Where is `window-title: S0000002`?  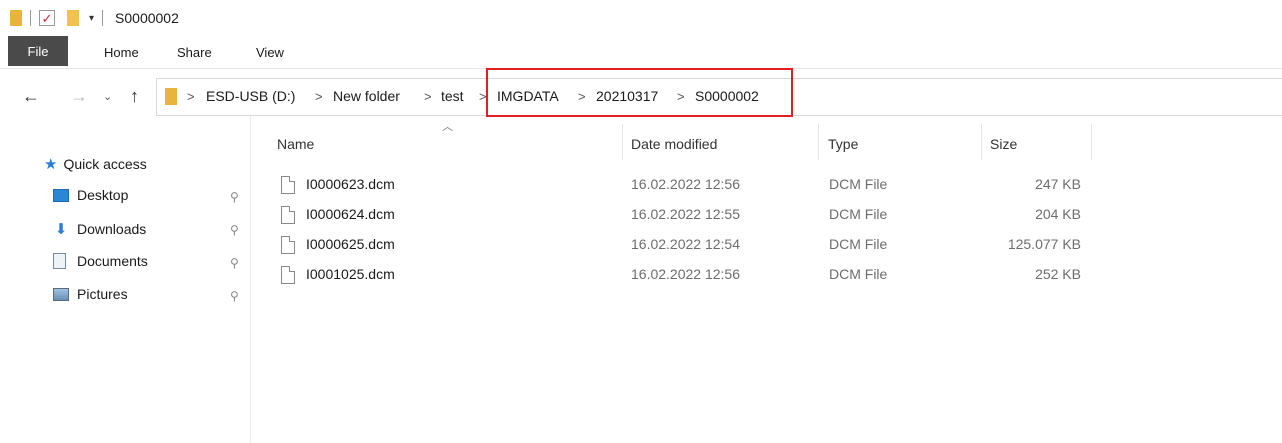 window-title: S0000002 is located at coordinates (147, 18).